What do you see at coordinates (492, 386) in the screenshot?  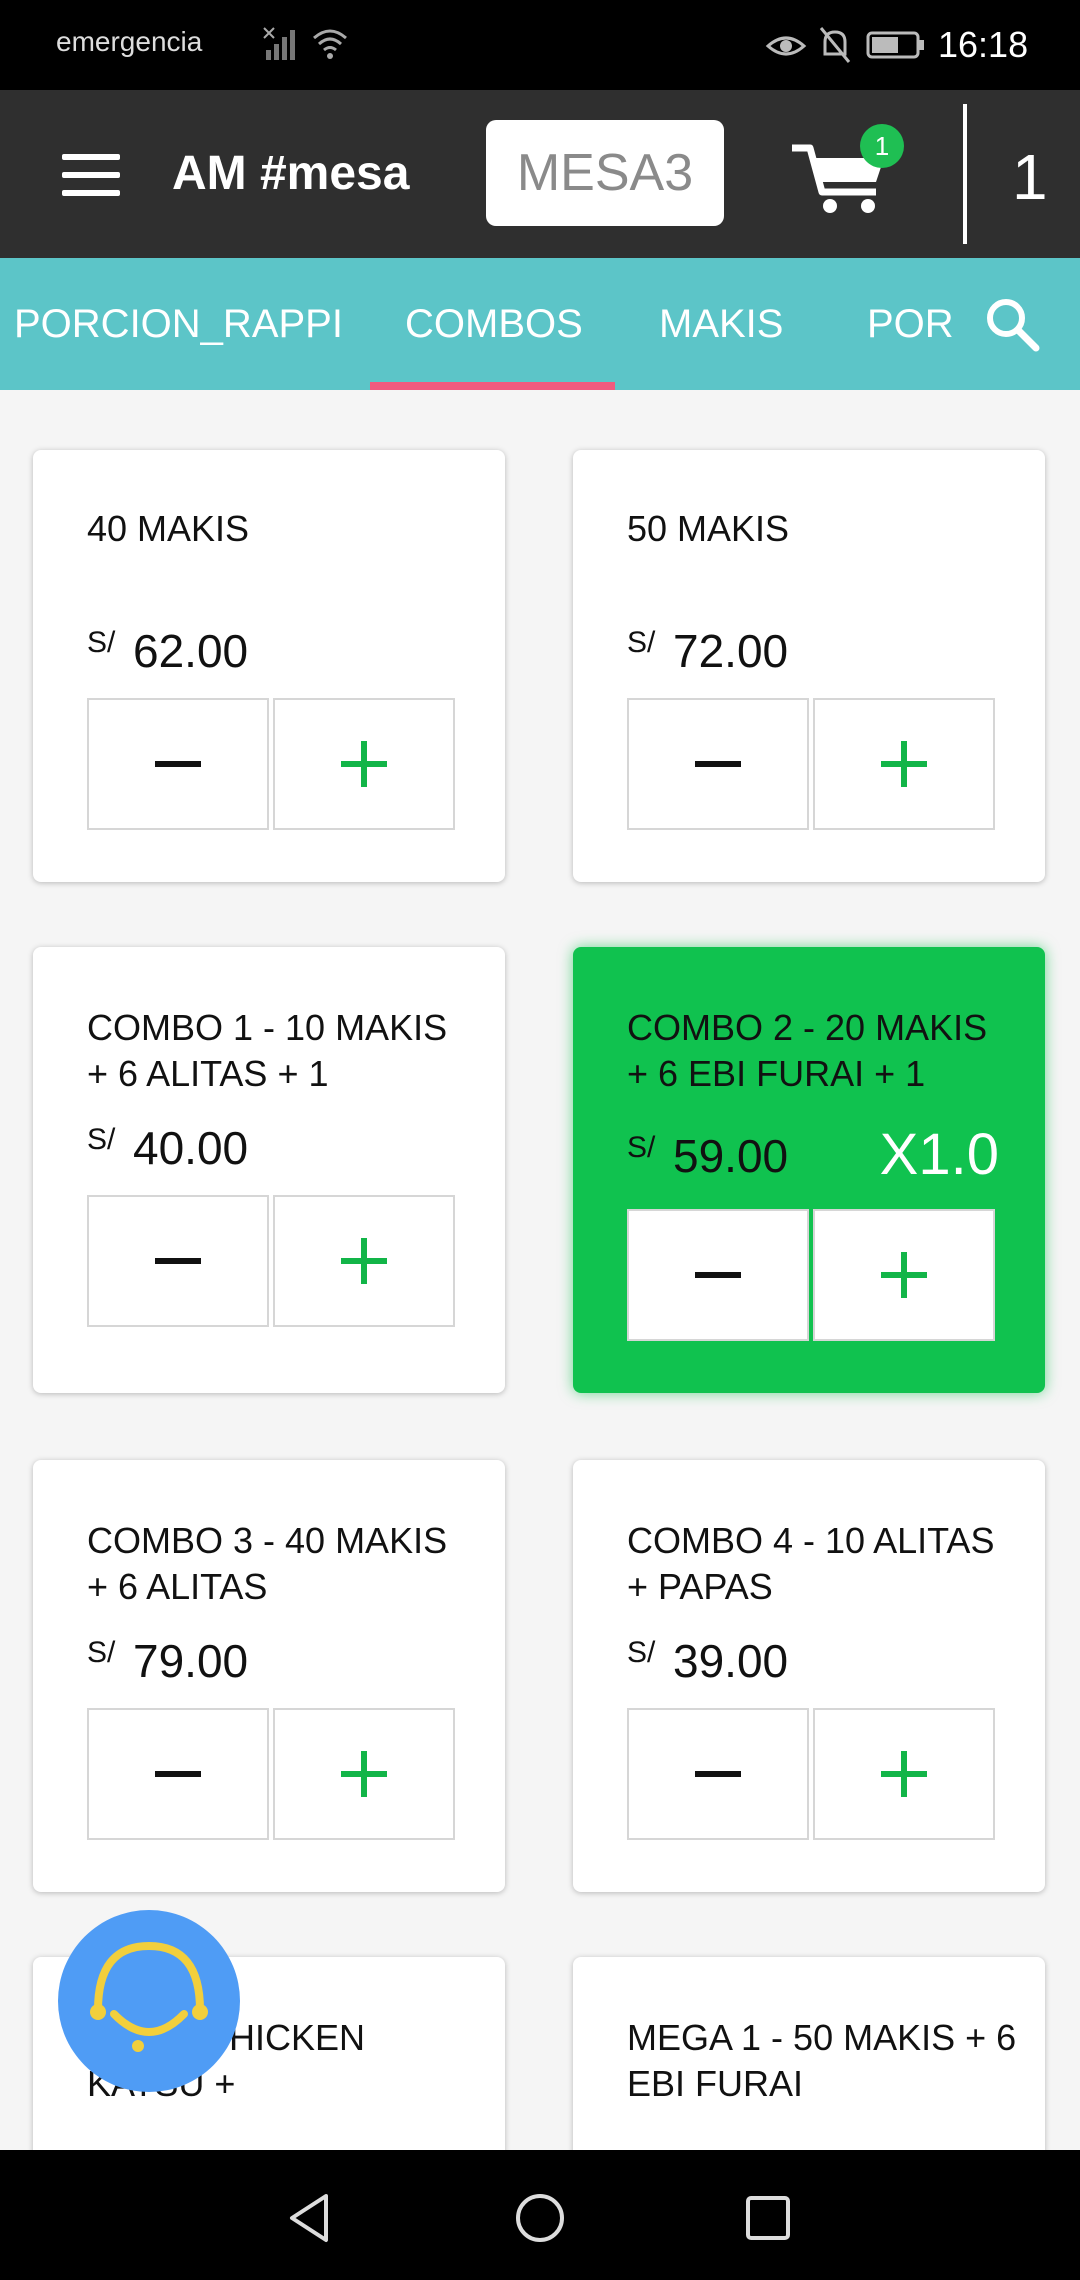 I see `tab-indicator` at bounding box center [492, 386].